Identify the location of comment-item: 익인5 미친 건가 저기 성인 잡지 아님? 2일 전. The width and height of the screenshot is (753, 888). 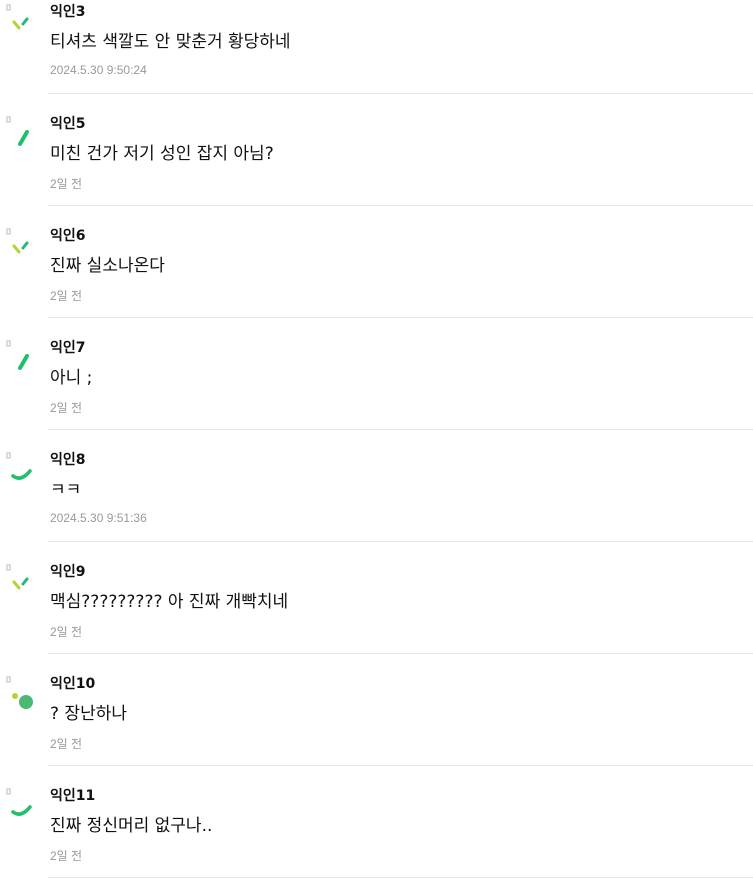
(376, 160).